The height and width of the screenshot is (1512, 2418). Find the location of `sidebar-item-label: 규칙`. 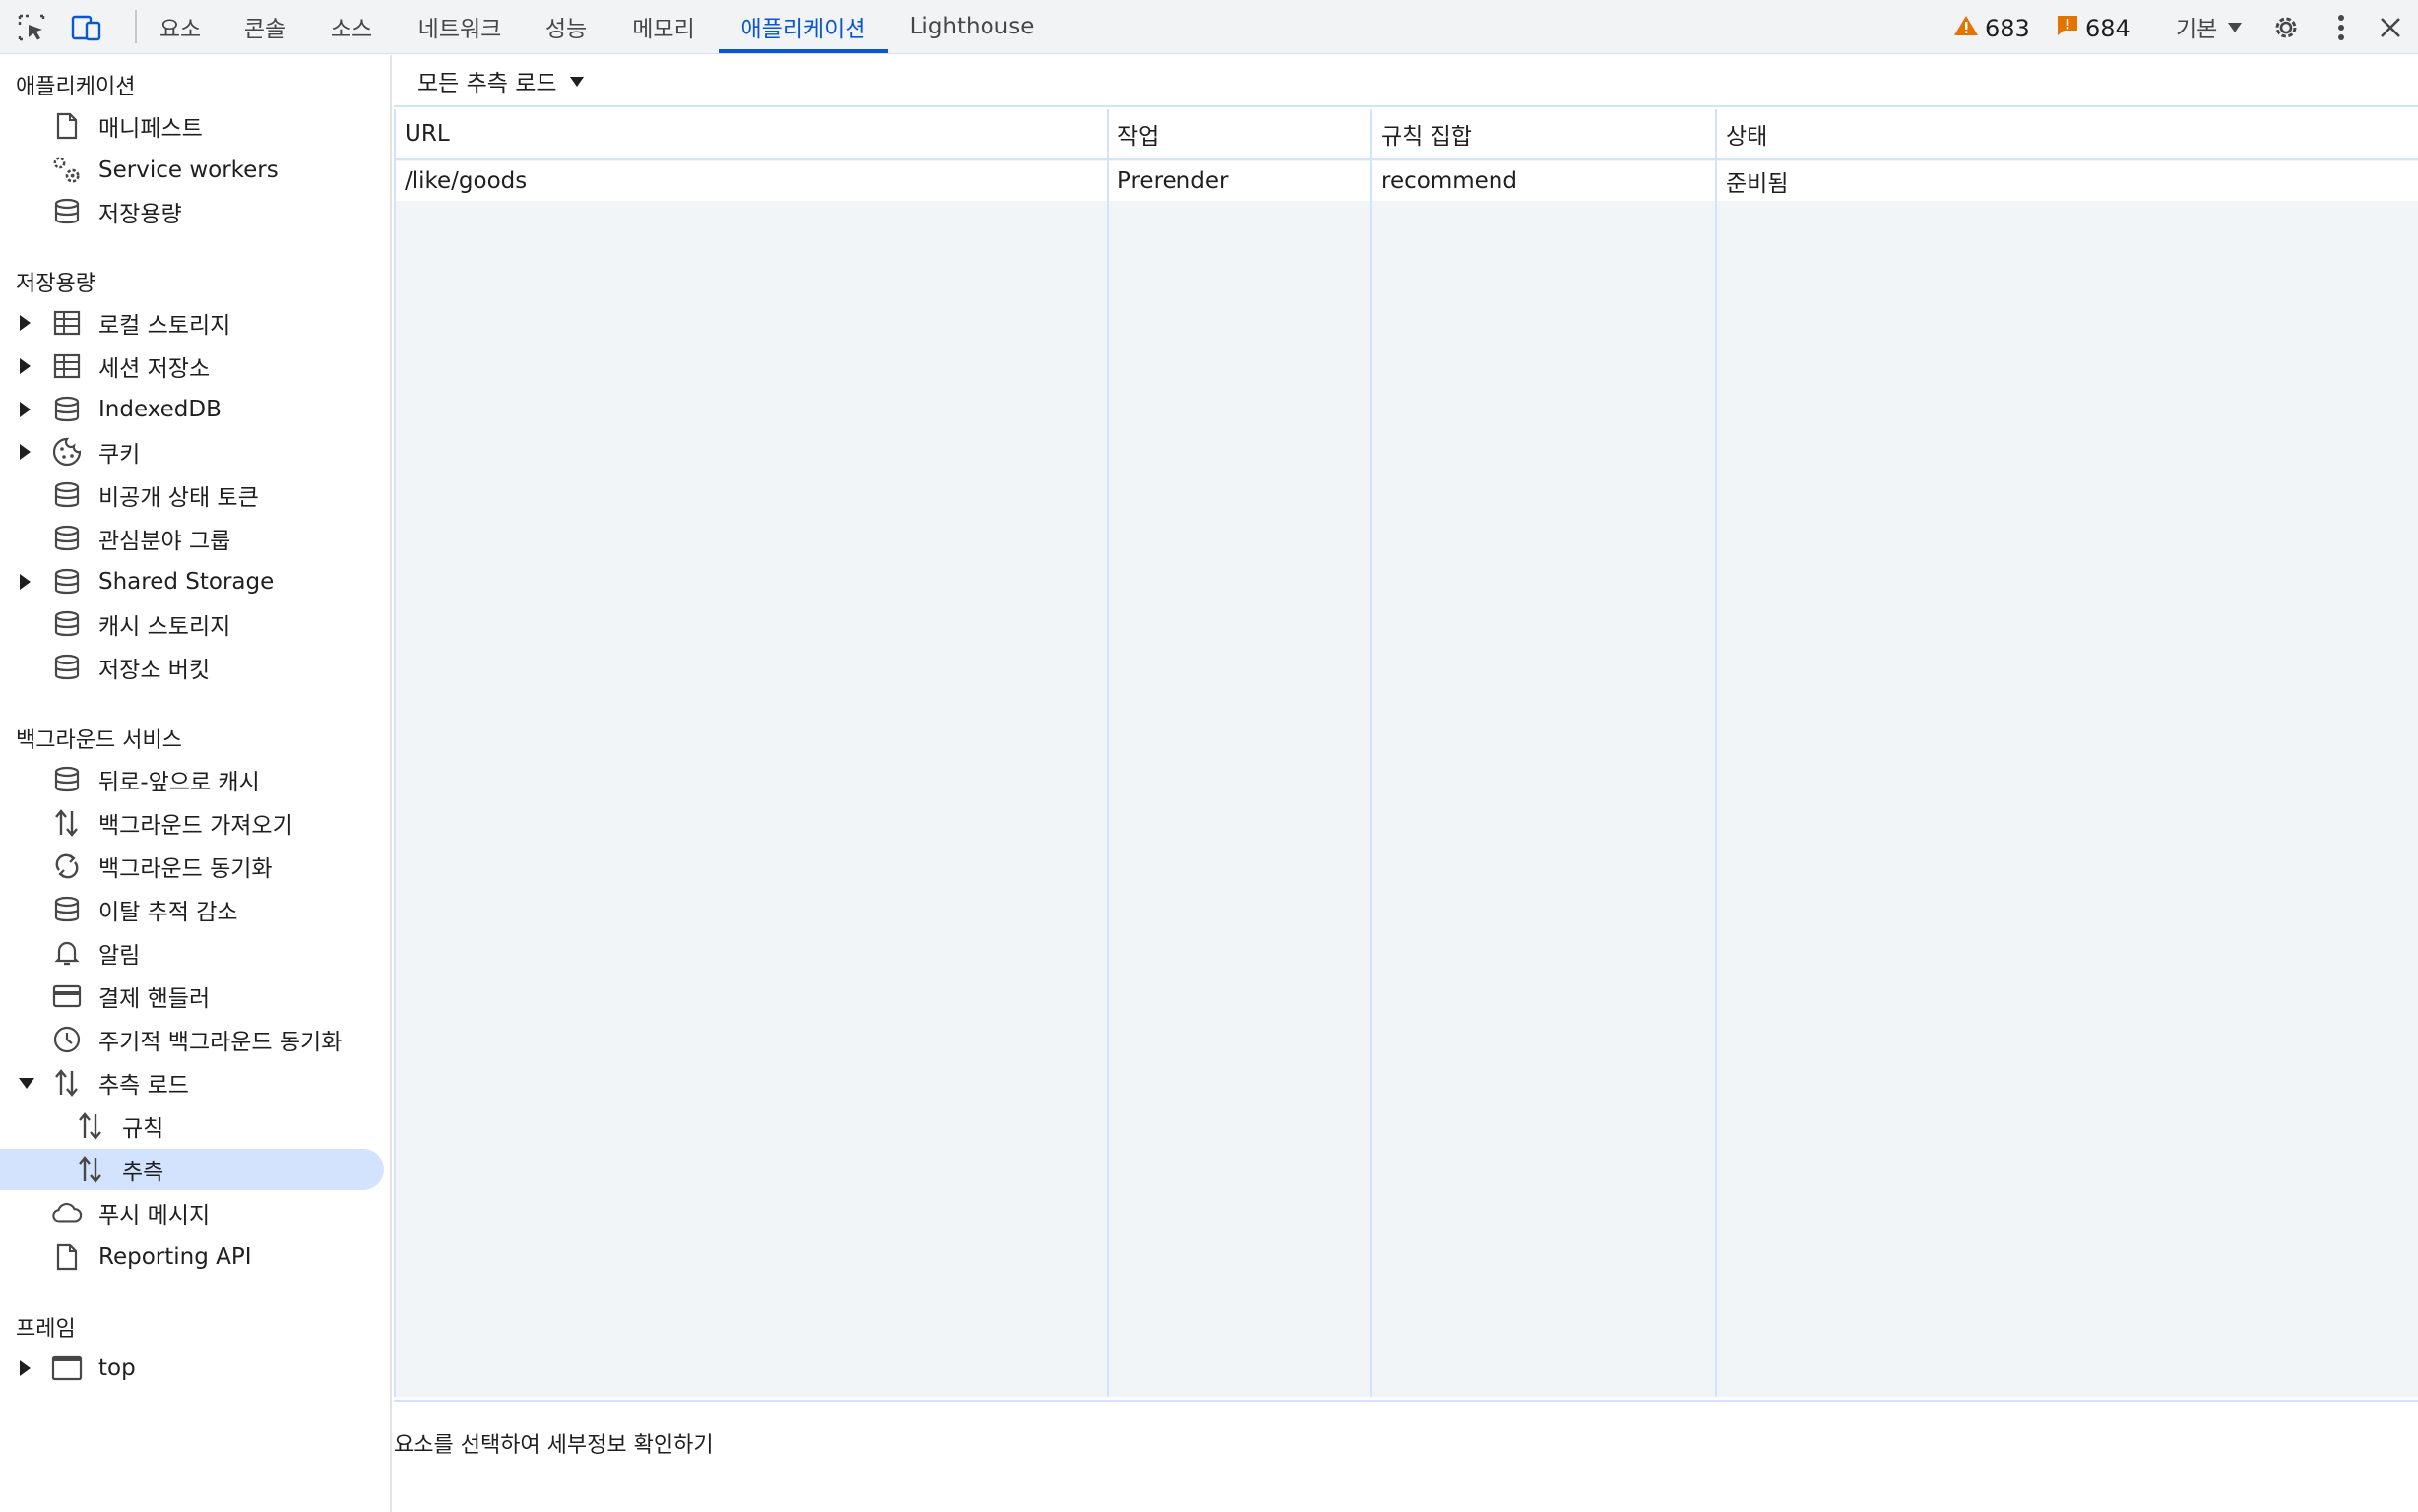

sidebar-item-label: 규칙 is located at coordinates (143, 1129).